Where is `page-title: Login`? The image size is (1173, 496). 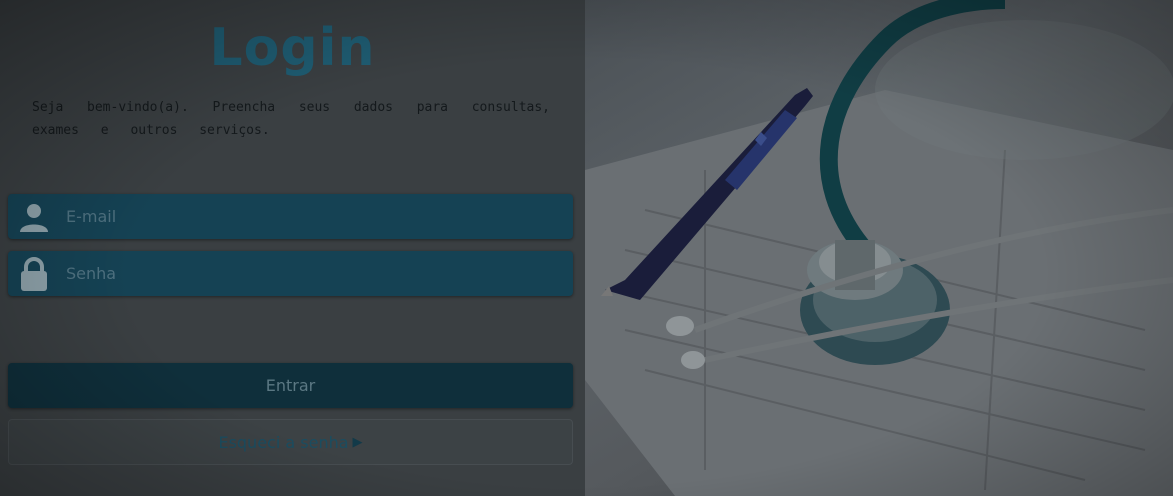 page-title: Login is located at coordinates (292, 48).